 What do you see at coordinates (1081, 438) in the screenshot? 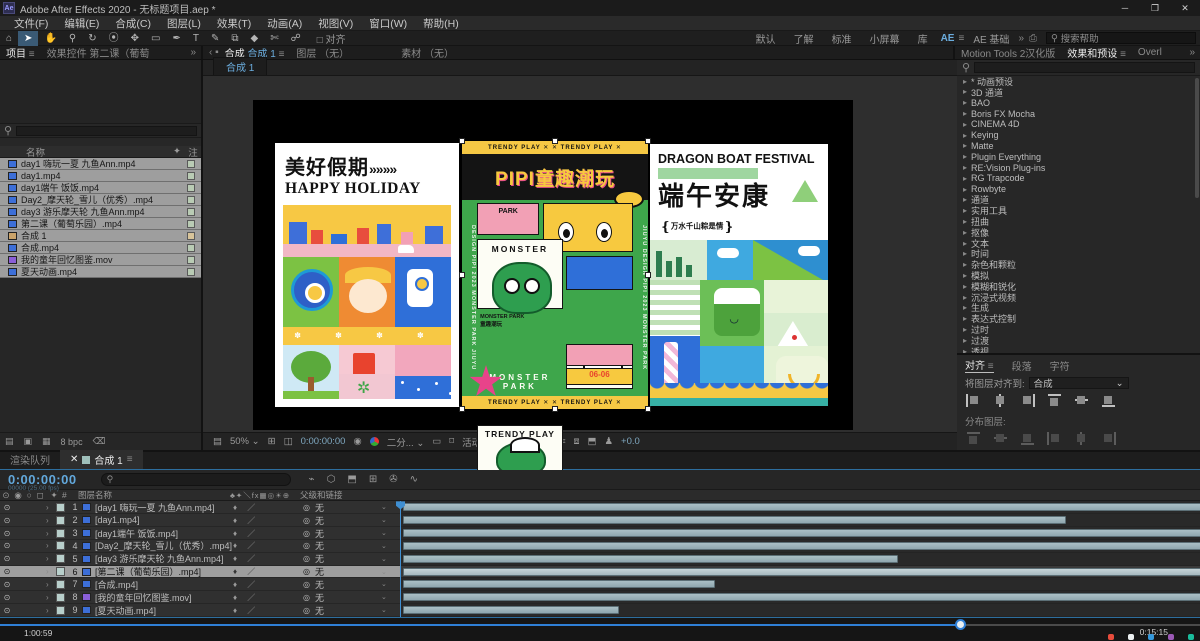
I see `distribute-horizontal-center-button` at bounding box center [1081, 438].